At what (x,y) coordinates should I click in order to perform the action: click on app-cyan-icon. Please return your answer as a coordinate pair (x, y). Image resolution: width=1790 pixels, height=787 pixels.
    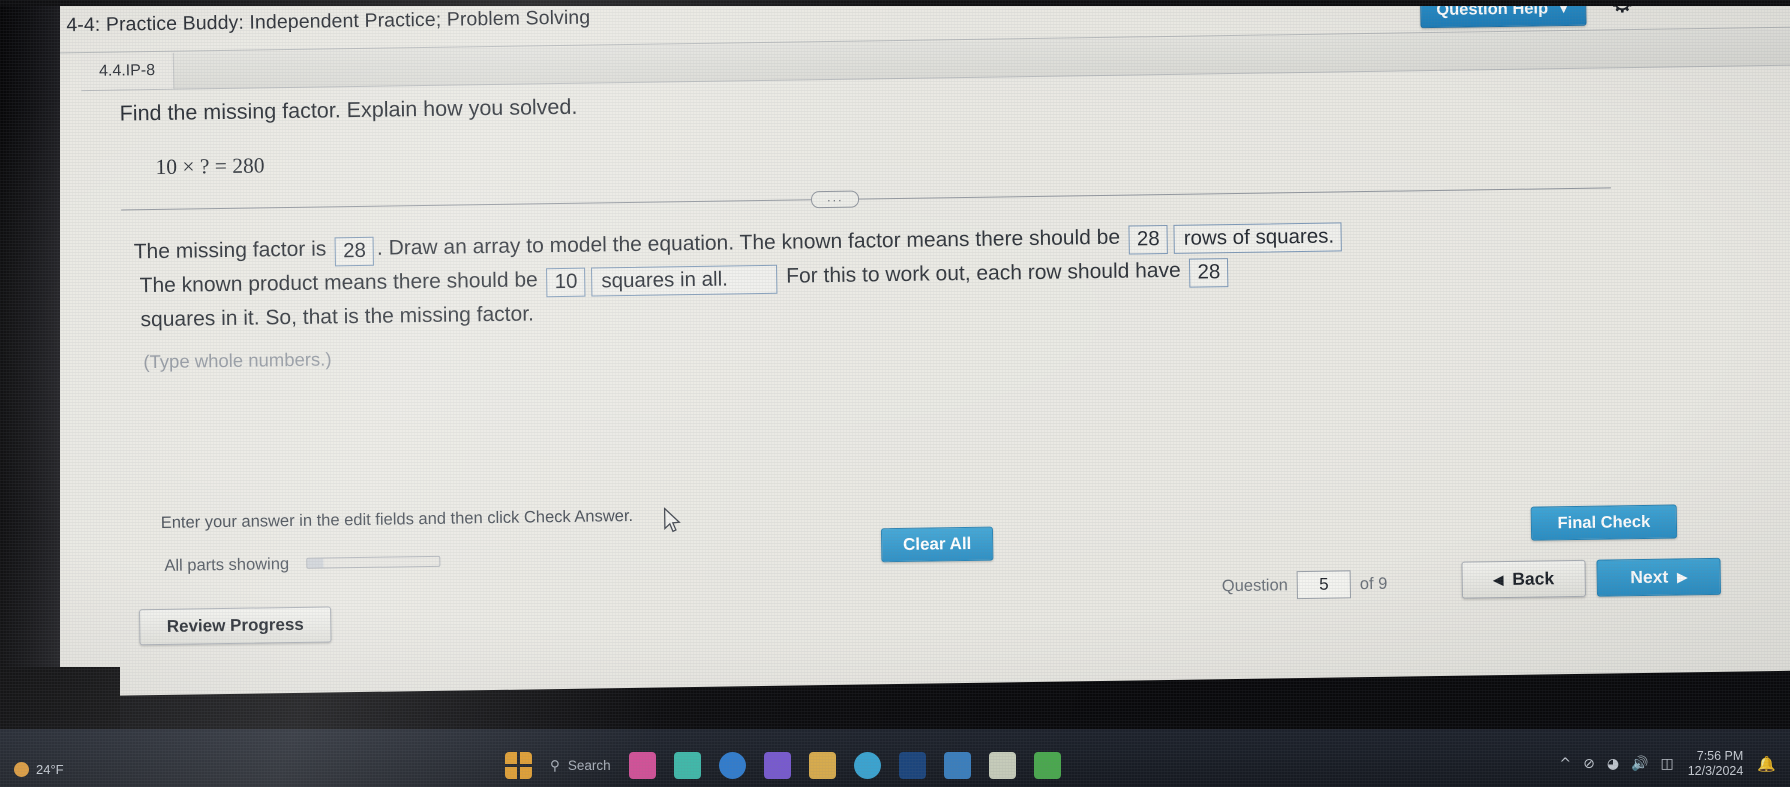
    Looking at the image, I should click on (867, 765).